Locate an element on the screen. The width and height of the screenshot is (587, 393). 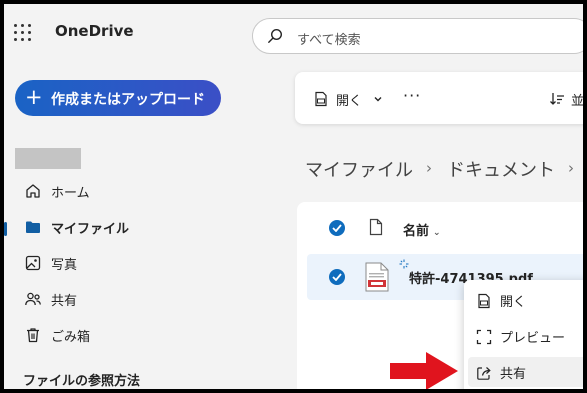
preview-icon is located at coordinates (484, 337).